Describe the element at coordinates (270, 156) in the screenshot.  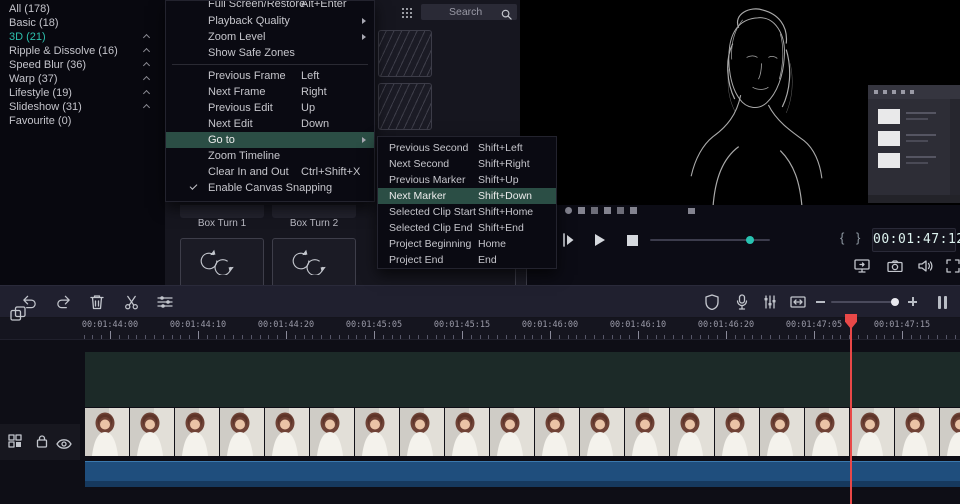
I see `menu-item-zoom-timeline: Zoom Timeline` at that location.